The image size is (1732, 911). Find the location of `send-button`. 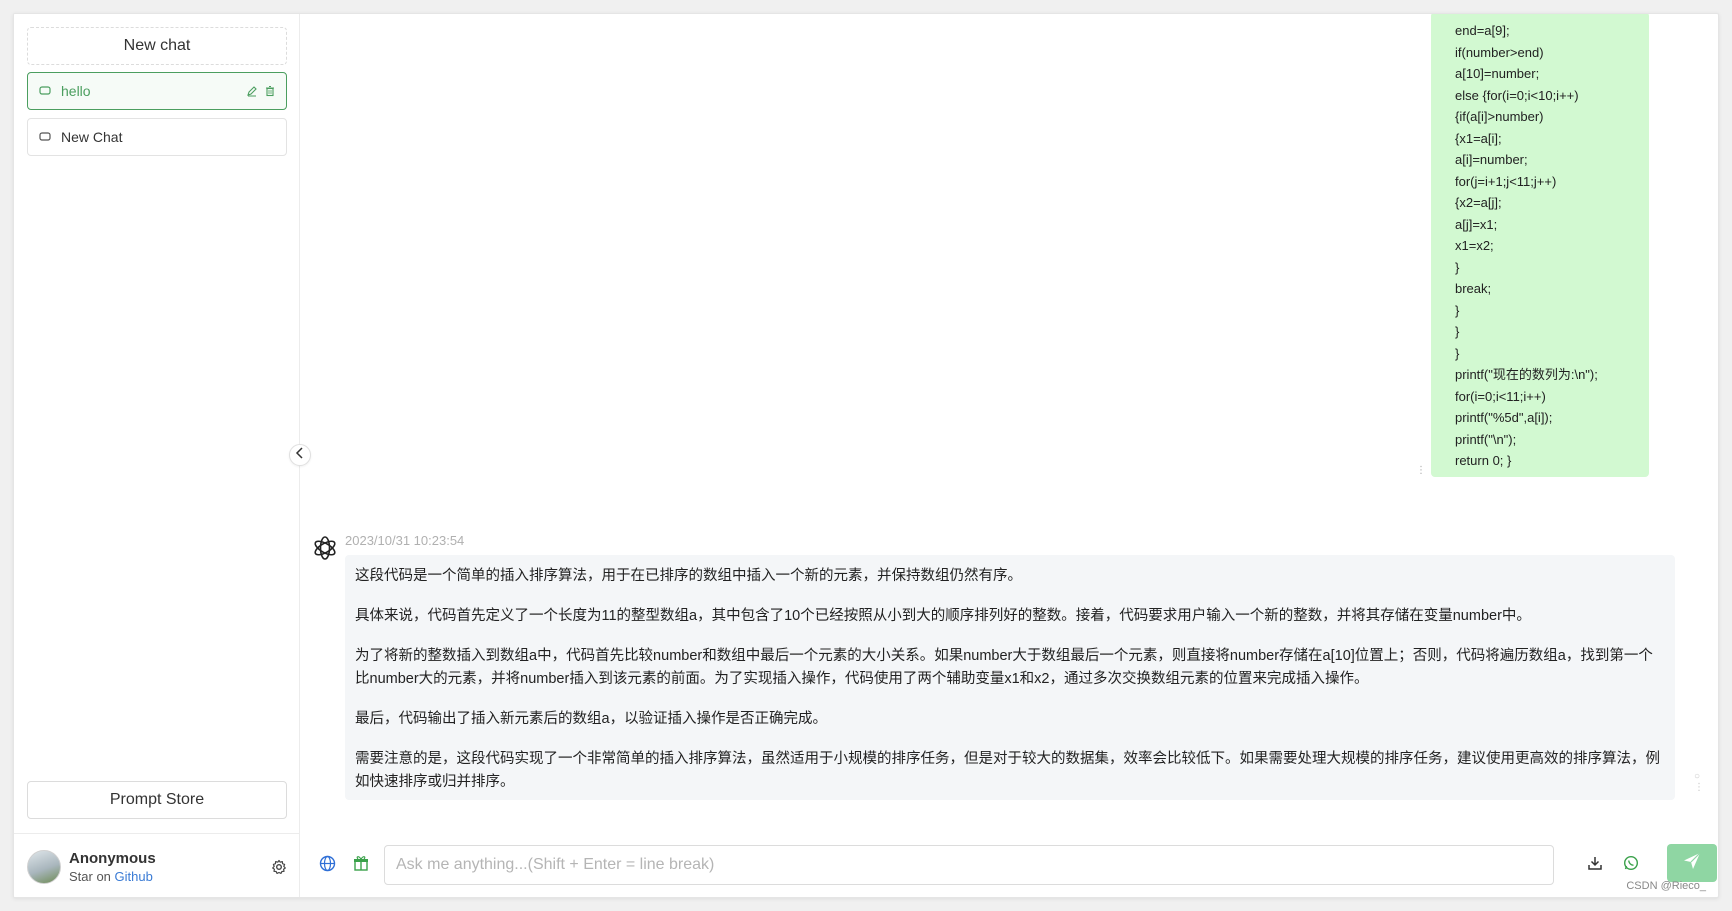

send-button is located at coordinates (1692, 863).